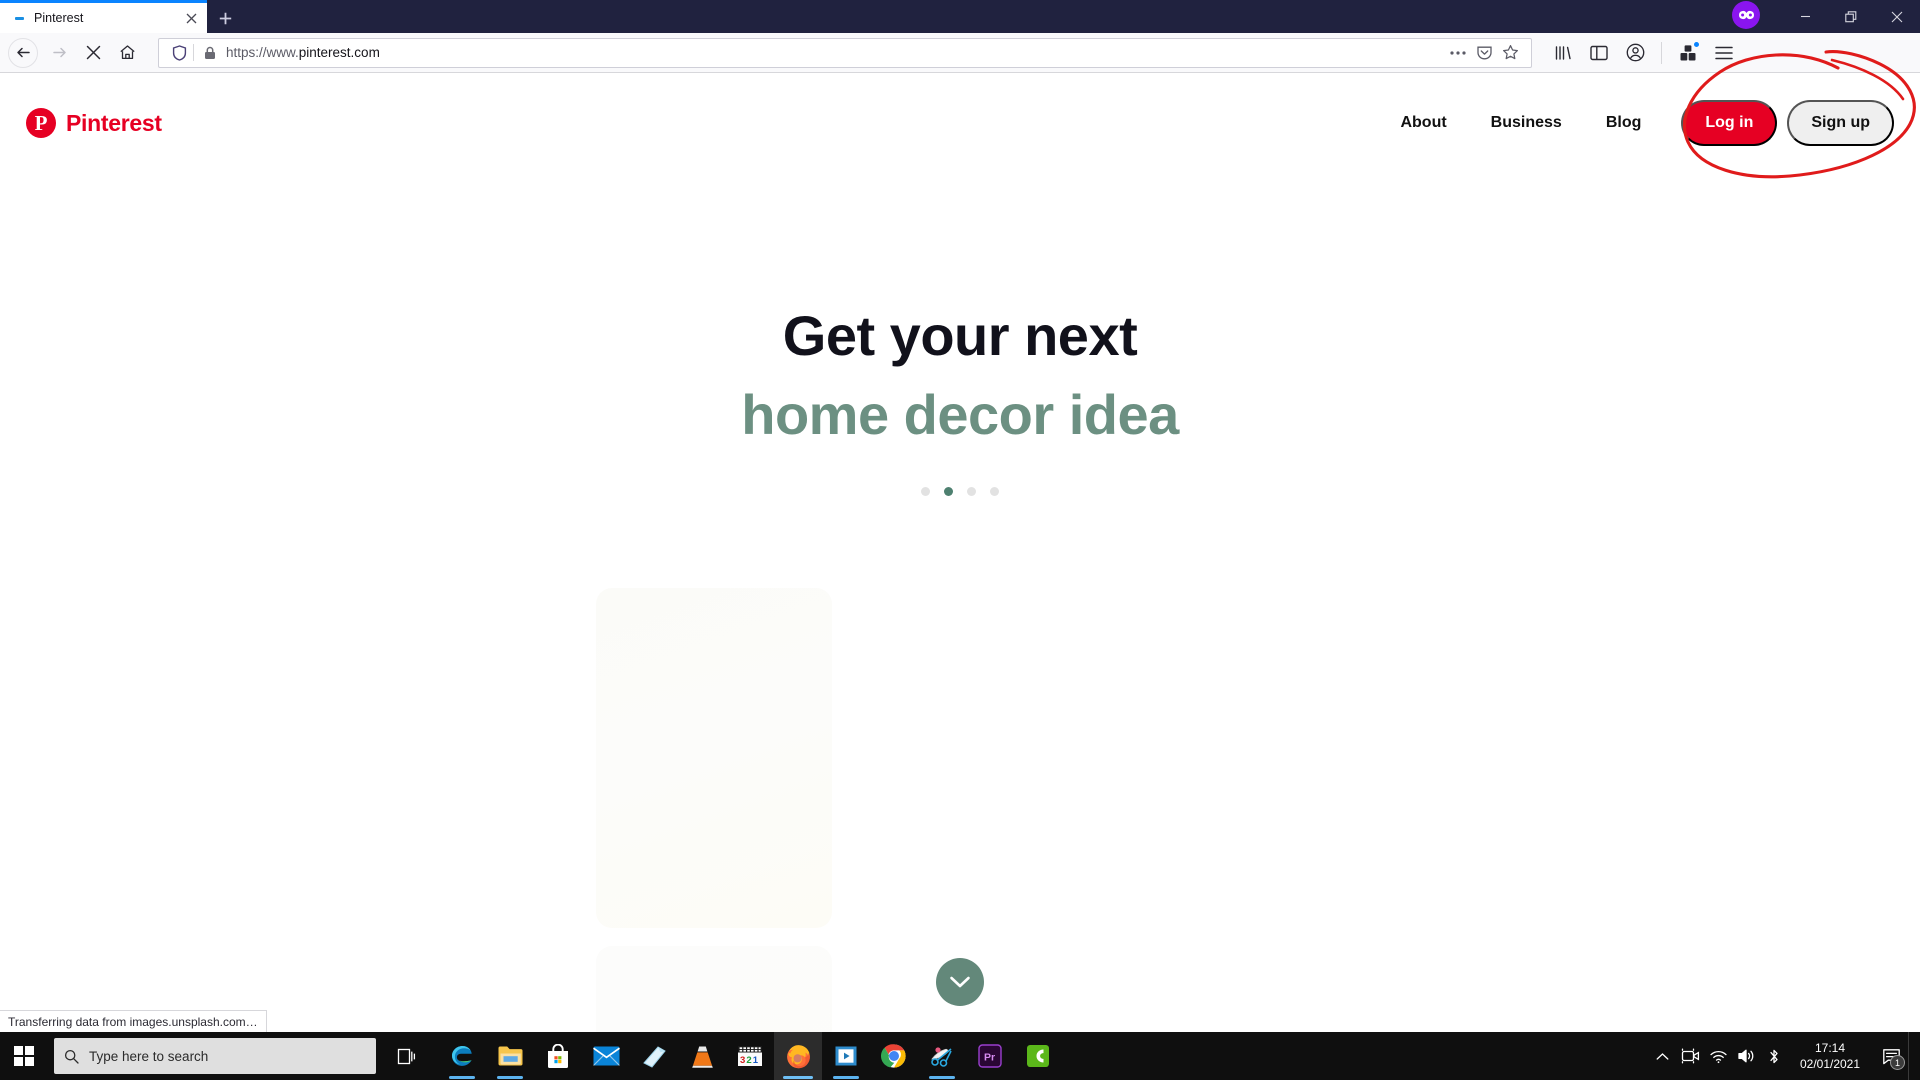 The height and width of the screenshot is (1080, 1920). Describe the element at coordinates (846, 1056) in the screenshot. I see `taskbar-app-movies-tv` at that location.